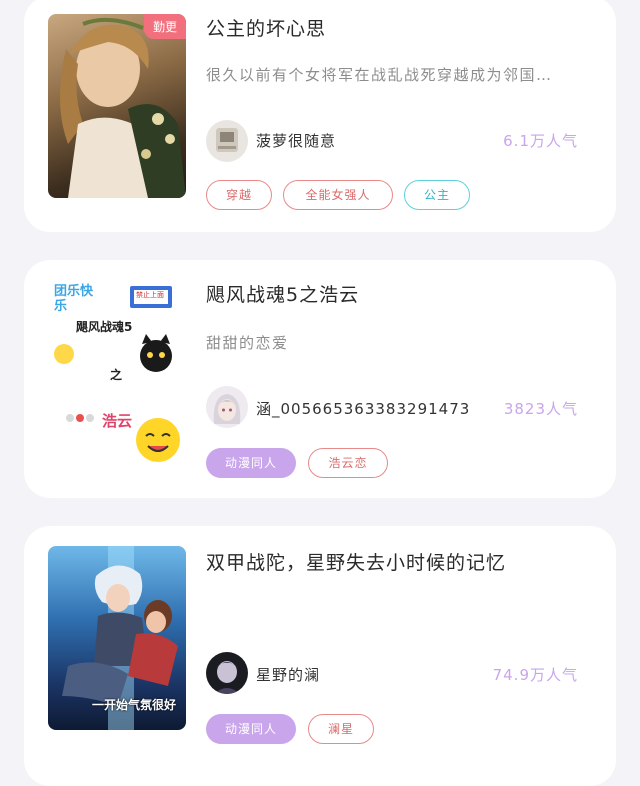 Image resolution: width=640 pixels, height=786 pixels. What do you see at coordinates (74, 299) in the screenshot?
I see `cover-text: 团乐快乐` at bounding box center [74, 299].